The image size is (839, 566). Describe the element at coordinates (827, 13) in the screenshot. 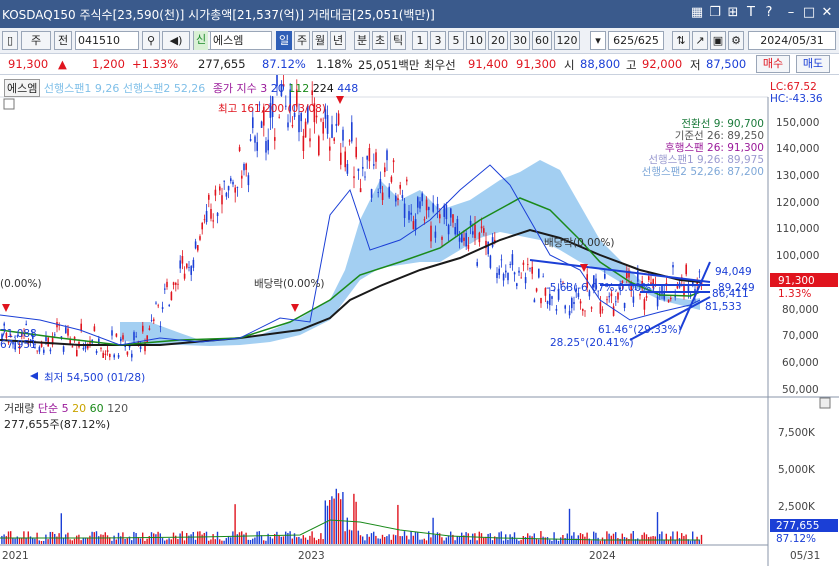

I see `close-icon: ✕` at that location.